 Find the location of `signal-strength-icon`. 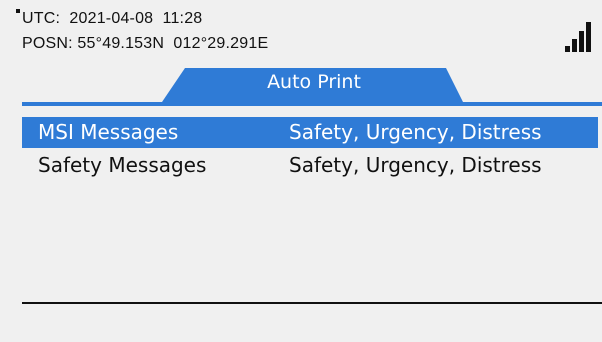

signal-strength-icon is located at coordinates (580, 35).